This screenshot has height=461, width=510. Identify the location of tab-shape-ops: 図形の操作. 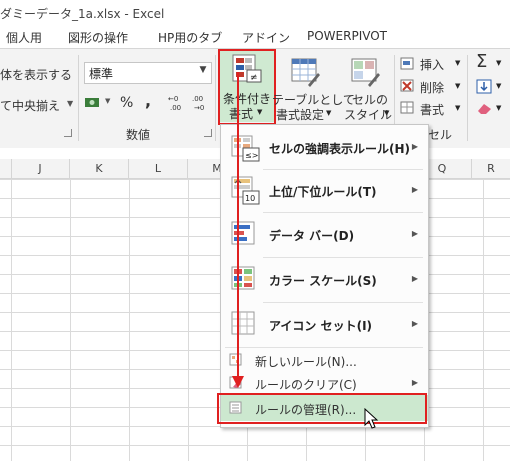
(98, 37).